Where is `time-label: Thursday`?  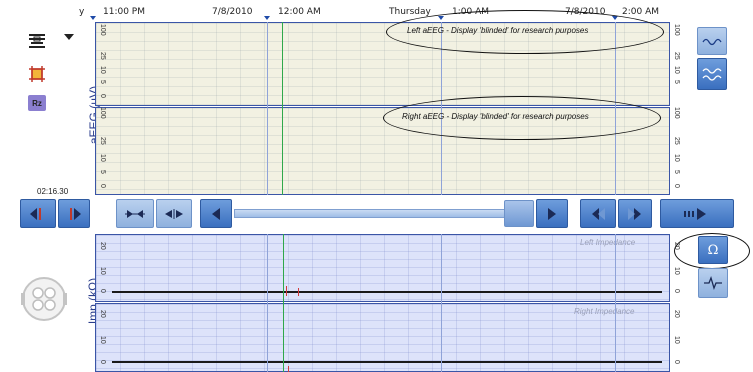 time-label: Thursday is located at coordinates (410, 12).